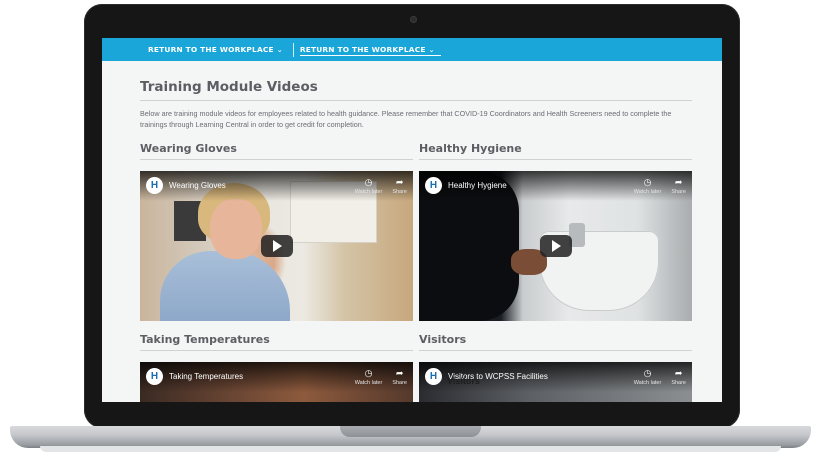  What do you see at coordinates (410, 449) in the screenshot?
I see `laptop-base-shadow` at bounding box center [410, 449].